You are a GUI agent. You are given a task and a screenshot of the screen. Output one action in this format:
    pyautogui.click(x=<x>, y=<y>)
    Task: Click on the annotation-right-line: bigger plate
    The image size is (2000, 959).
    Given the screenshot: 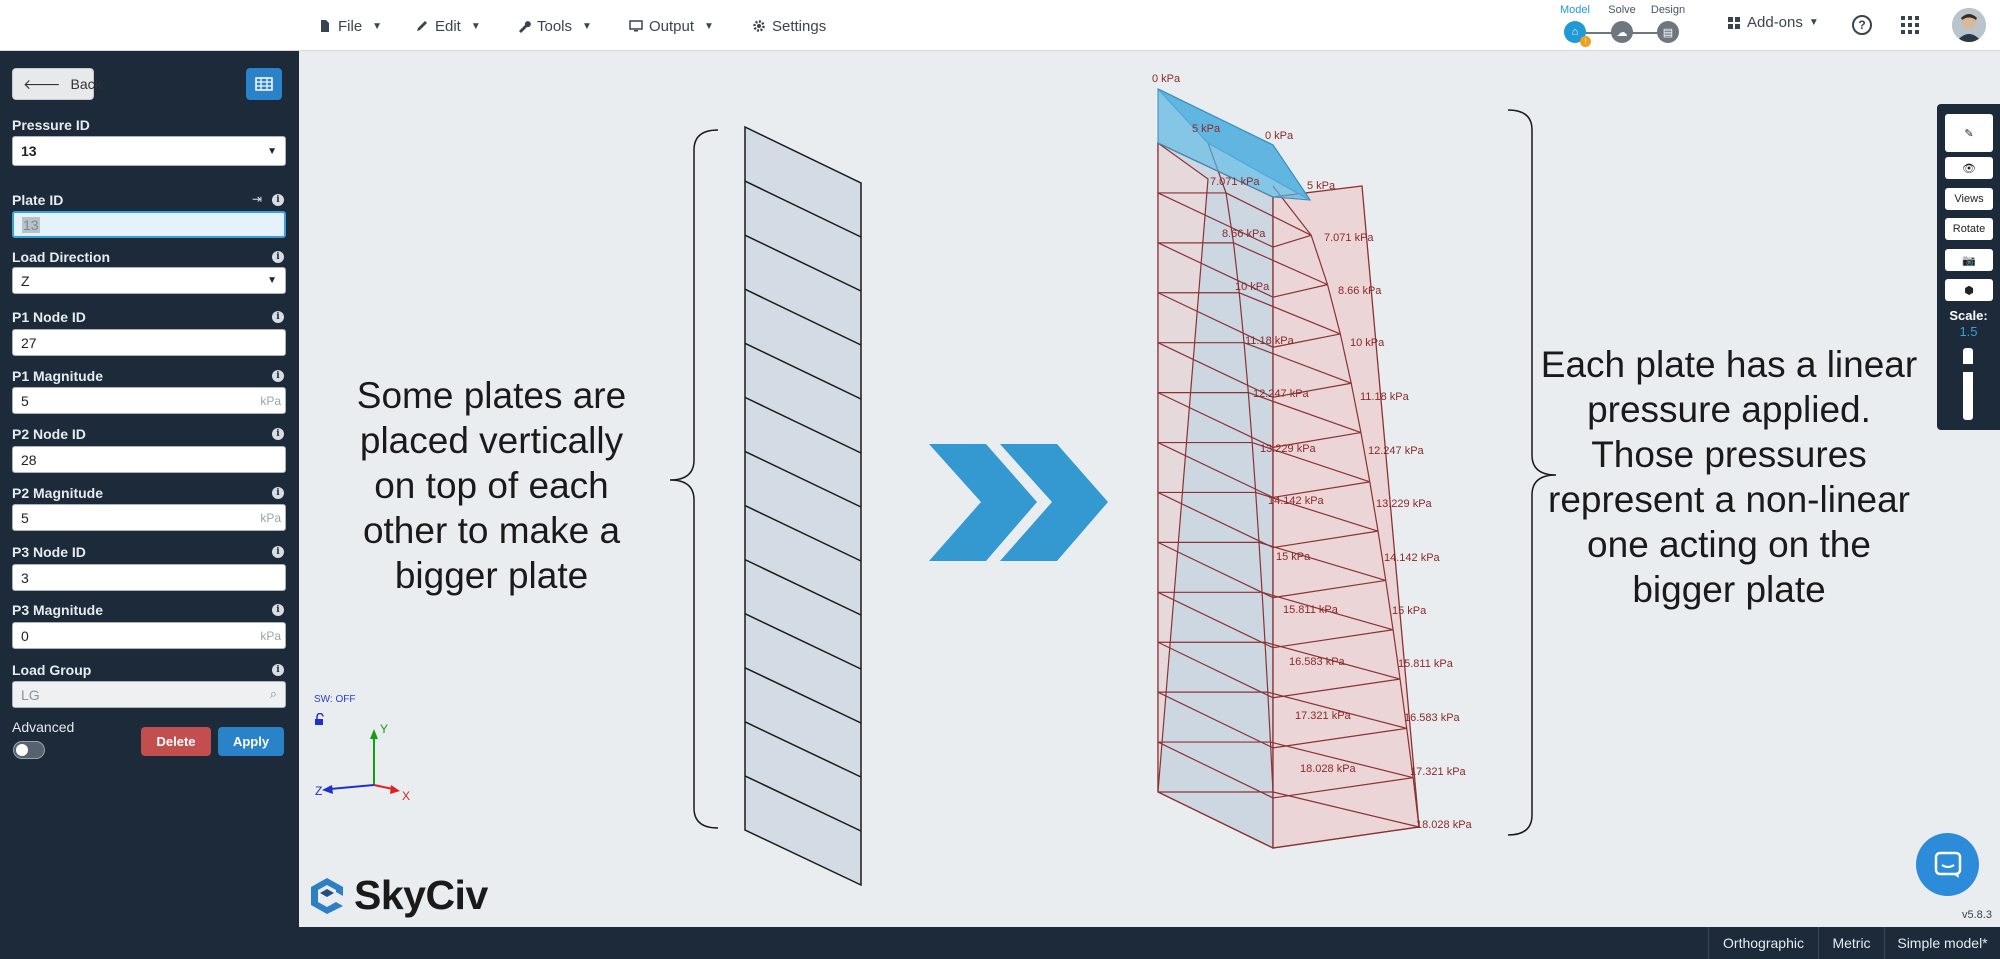 What is the action you would take?
    pyautogui.click(x=1729, y=589)
    